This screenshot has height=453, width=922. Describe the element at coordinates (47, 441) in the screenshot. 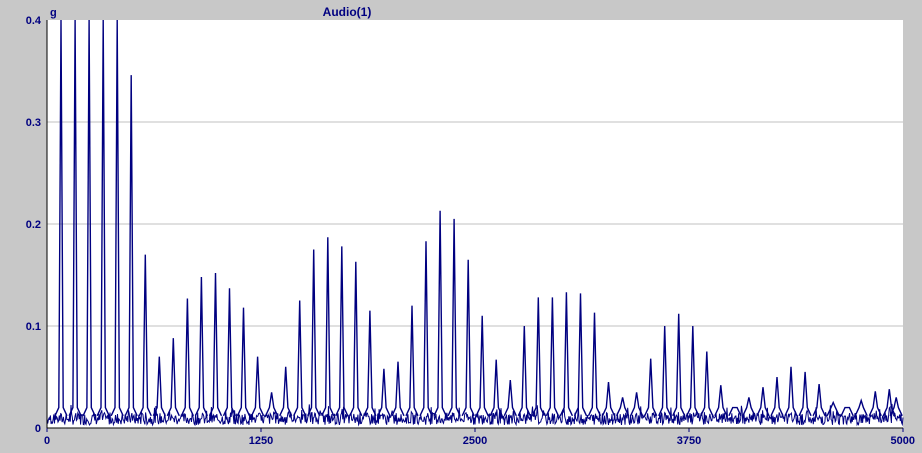

I see `x-tick-label: 0` at that location.